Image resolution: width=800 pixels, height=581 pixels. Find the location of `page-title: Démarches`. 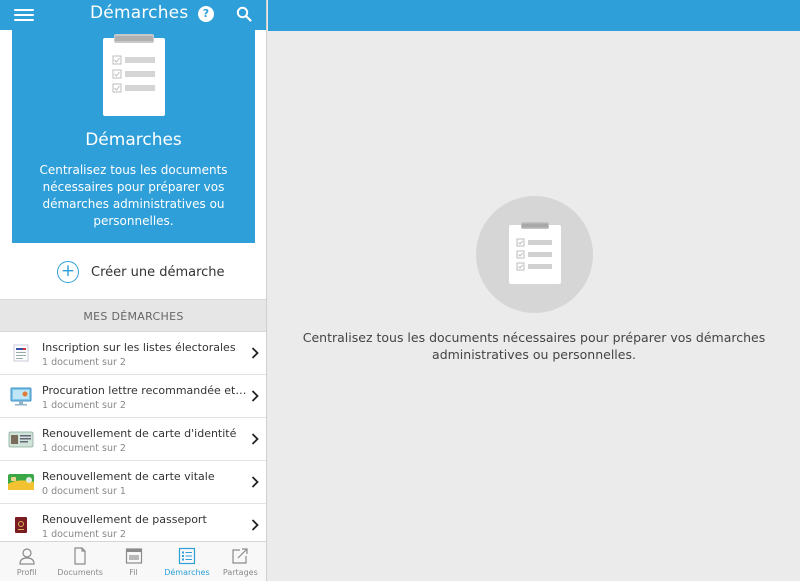

page-title: Démarches is located at coordinates (139, 13).